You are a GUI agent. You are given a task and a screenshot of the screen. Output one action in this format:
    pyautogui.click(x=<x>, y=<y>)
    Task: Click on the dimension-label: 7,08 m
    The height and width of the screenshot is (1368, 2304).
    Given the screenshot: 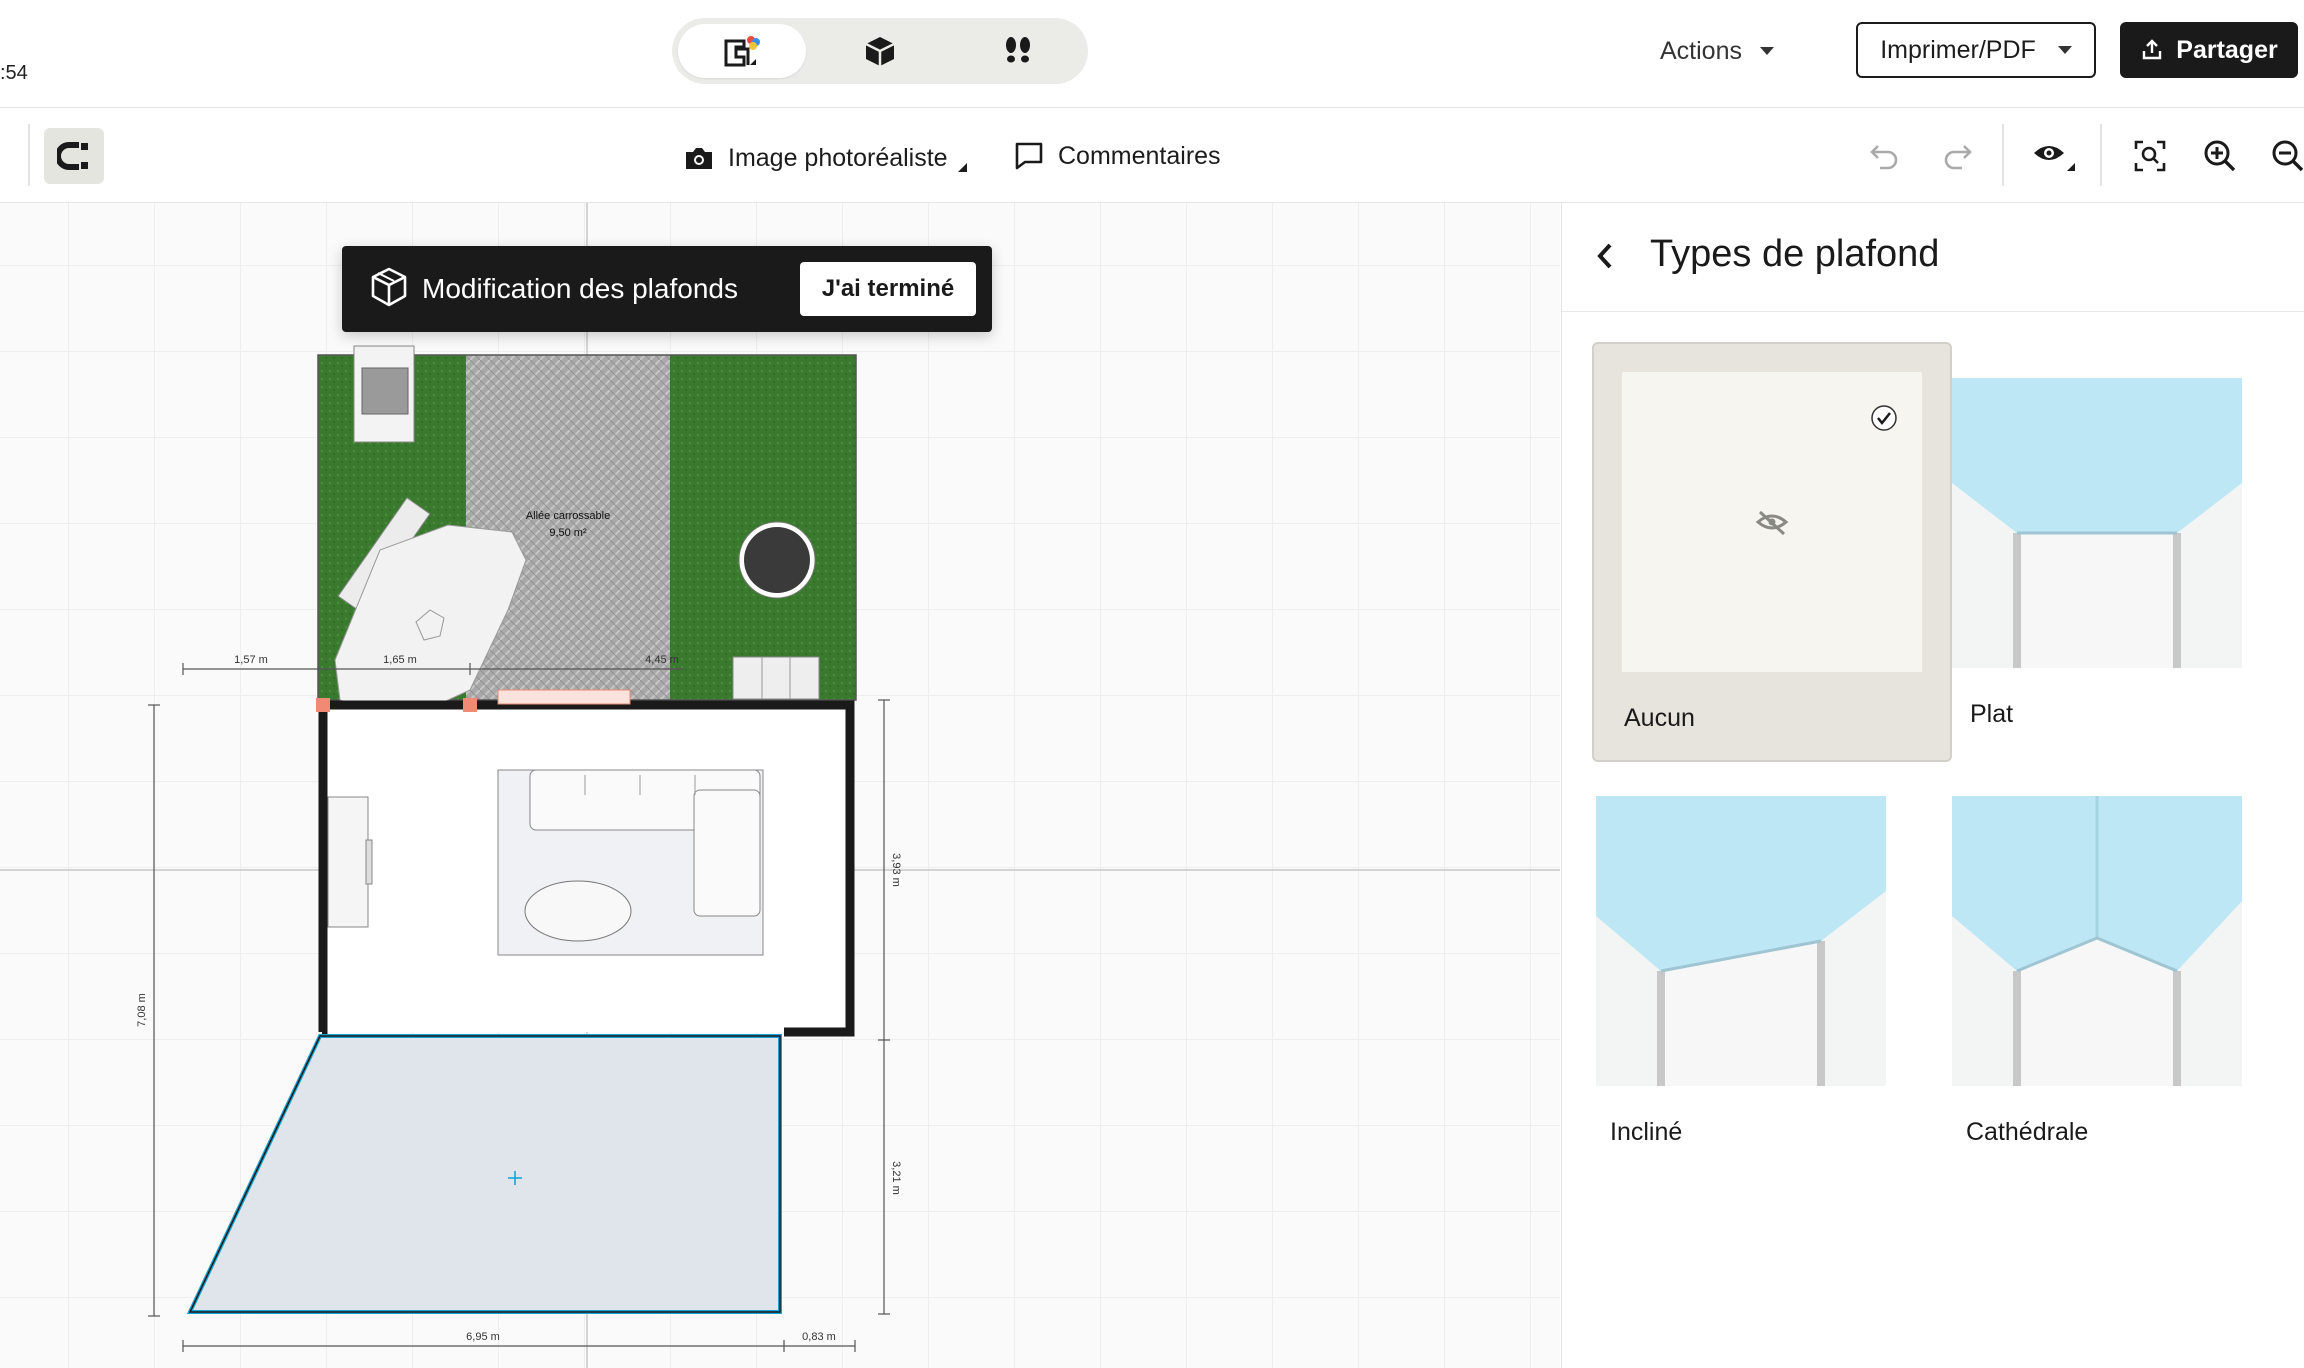 What is the action you would take?
    pyautogui.click(x=142, y=1010)
    